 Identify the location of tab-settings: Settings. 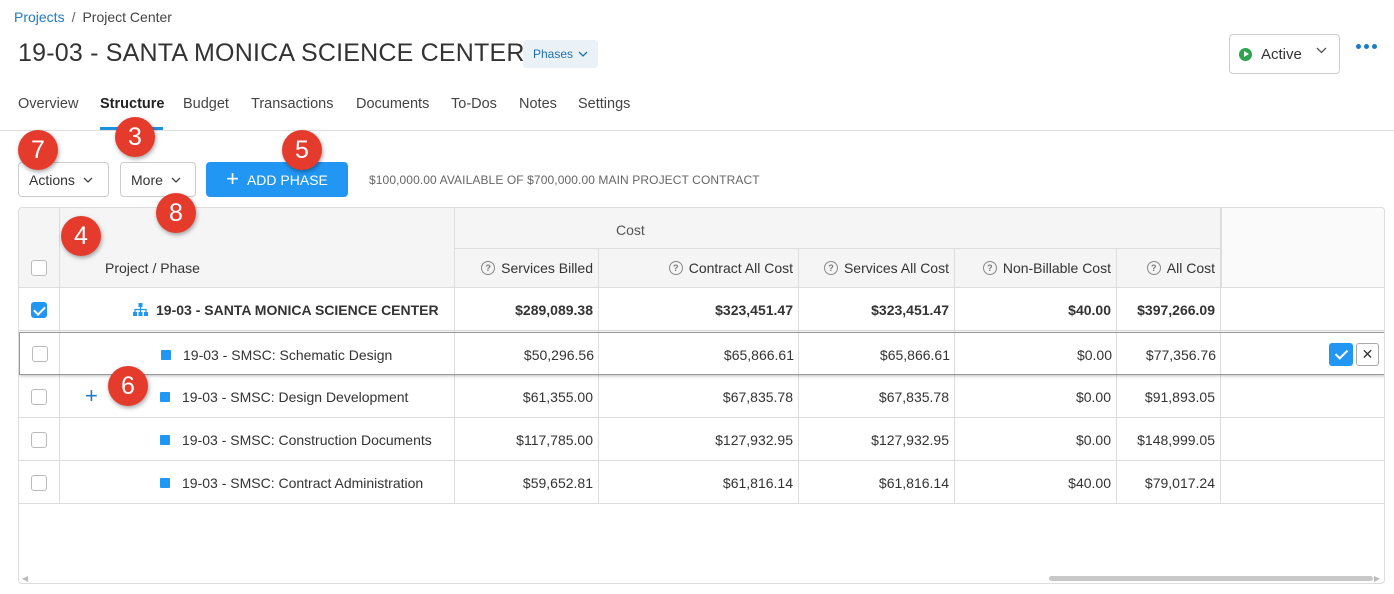
(604, 104).